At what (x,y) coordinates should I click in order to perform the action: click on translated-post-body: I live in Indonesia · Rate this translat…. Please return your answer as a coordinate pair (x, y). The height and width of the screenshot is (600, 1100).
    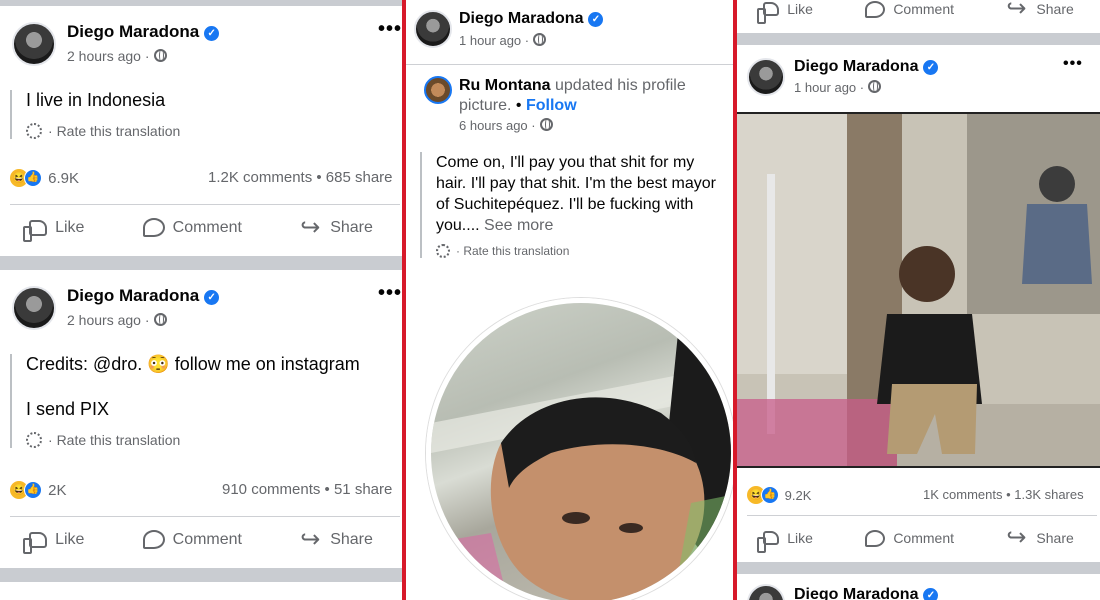
    Looking at the image, I should click on (200, 114).